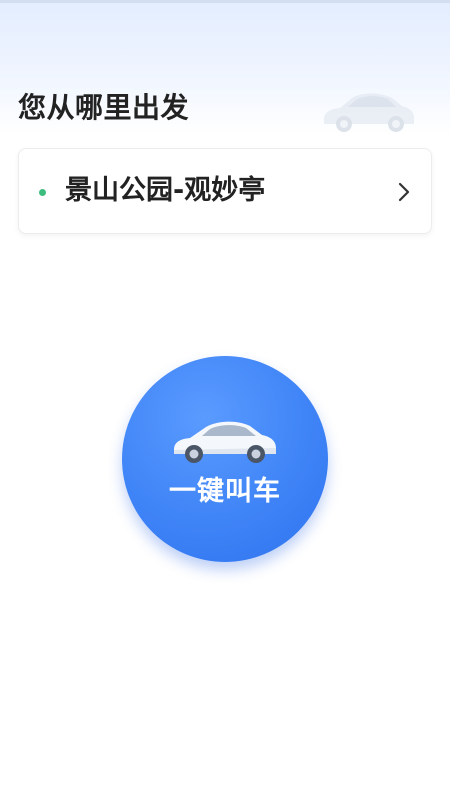  I want to click on call-car-label: 一键叫车, so click(225, 491).